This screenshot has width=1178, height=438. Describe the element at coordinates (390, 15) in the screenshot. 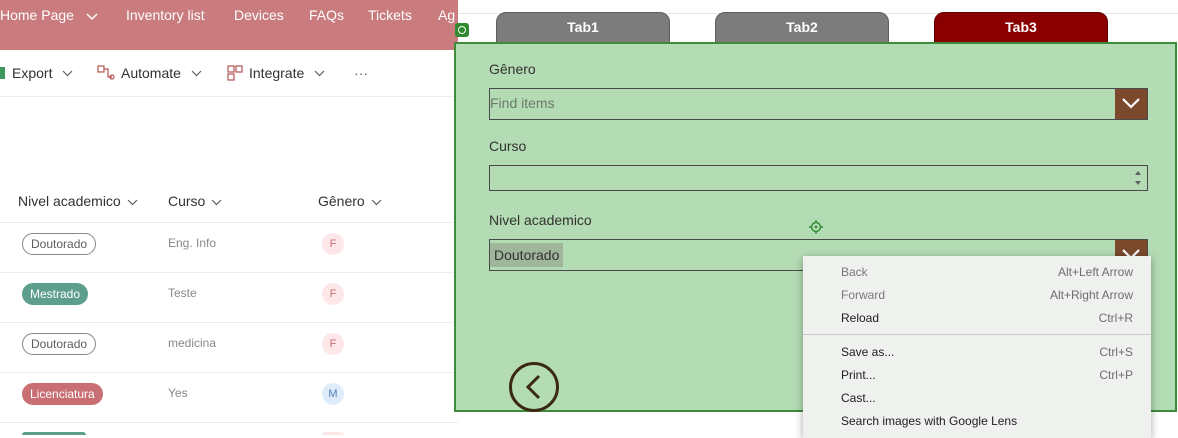

I see `nav-tickets: Tickets` at that location.